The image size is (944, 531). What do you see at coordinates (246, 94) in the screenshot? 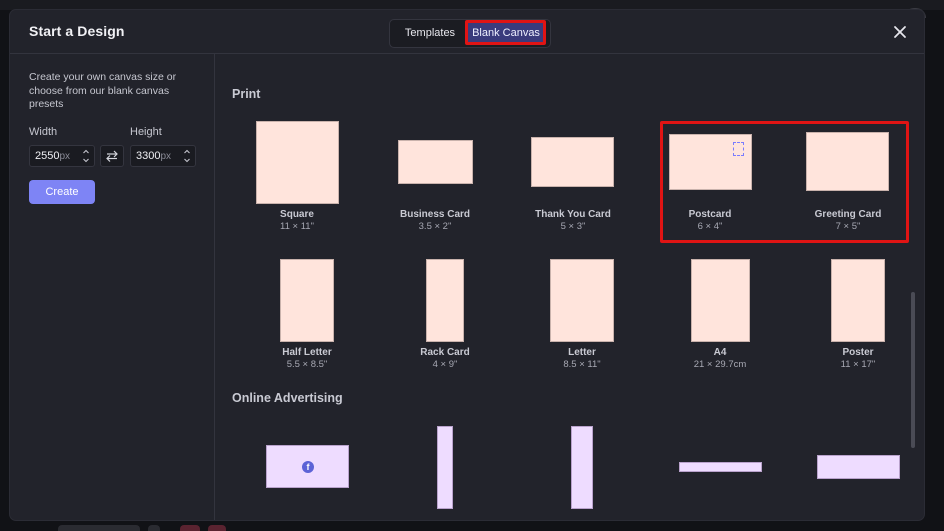
I see `section-title-print: Print` at bounding box center [246, 94].